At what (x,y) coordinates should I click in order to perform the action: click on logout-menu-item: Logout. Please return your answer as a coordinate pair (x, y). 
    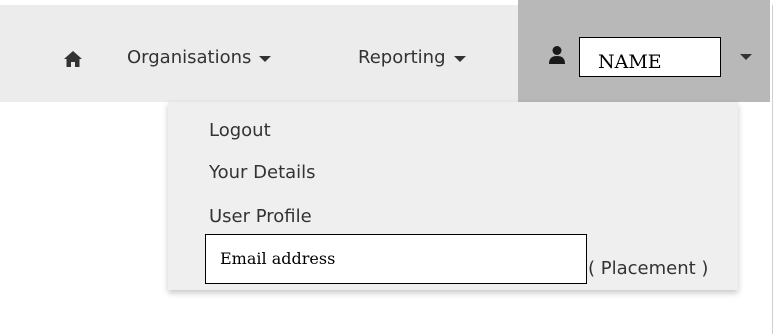
    Looking at the image, I should click on (240, 130).